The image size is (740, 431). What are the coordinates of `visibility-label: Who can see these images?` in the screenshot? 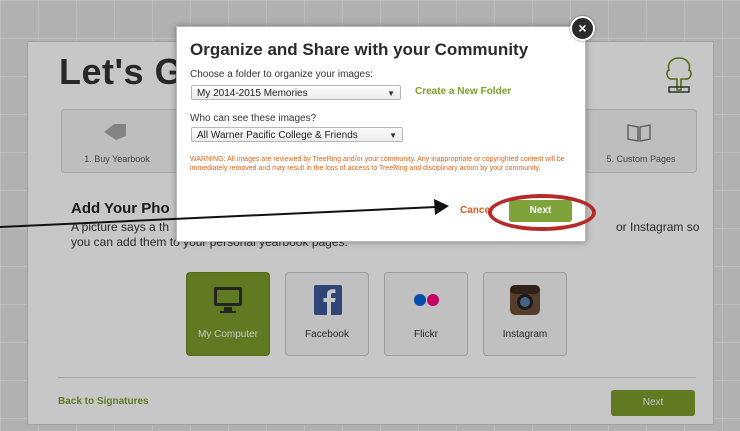 It's located at (253, 118).